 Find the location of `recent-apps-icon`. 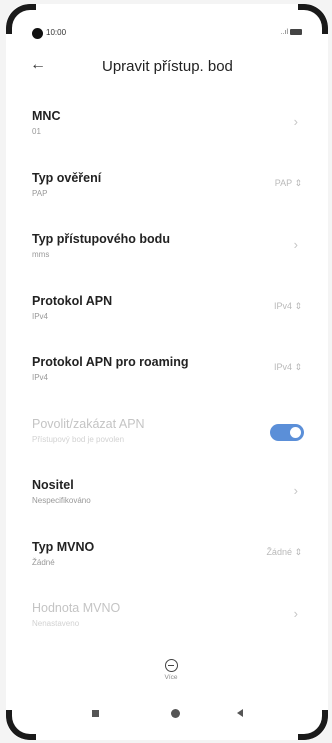

recent-apps-icon is located at coordinates (95, 713).